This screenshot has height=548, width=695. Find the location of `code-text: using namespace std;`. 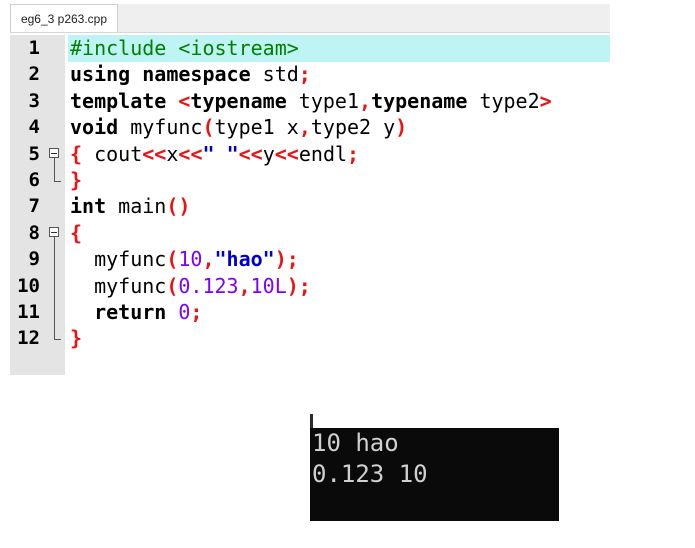

code-text: using namespace std; is located at coordinates (339, 74).